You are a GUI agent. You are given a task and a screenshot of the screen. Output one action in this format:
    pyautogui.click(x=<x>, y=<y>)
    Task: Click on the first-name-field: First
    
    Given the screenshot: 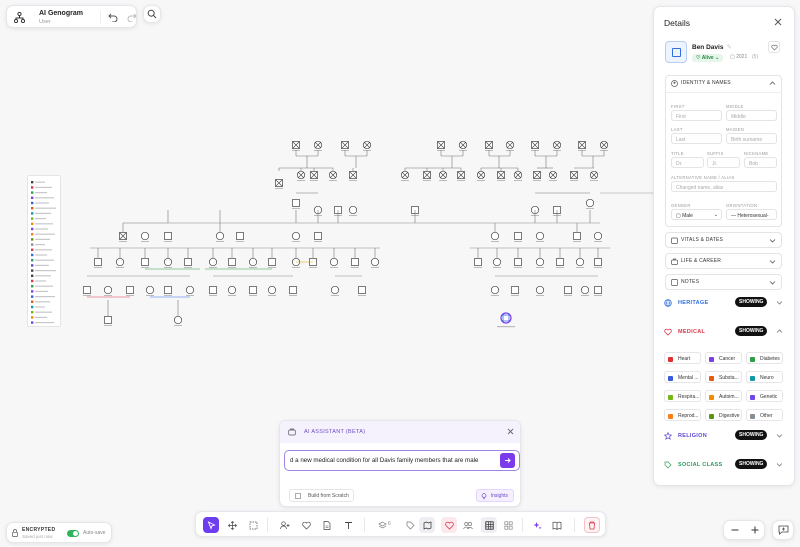 What is the action you would take?
    pyautogui.click(x=696, y=115)
    